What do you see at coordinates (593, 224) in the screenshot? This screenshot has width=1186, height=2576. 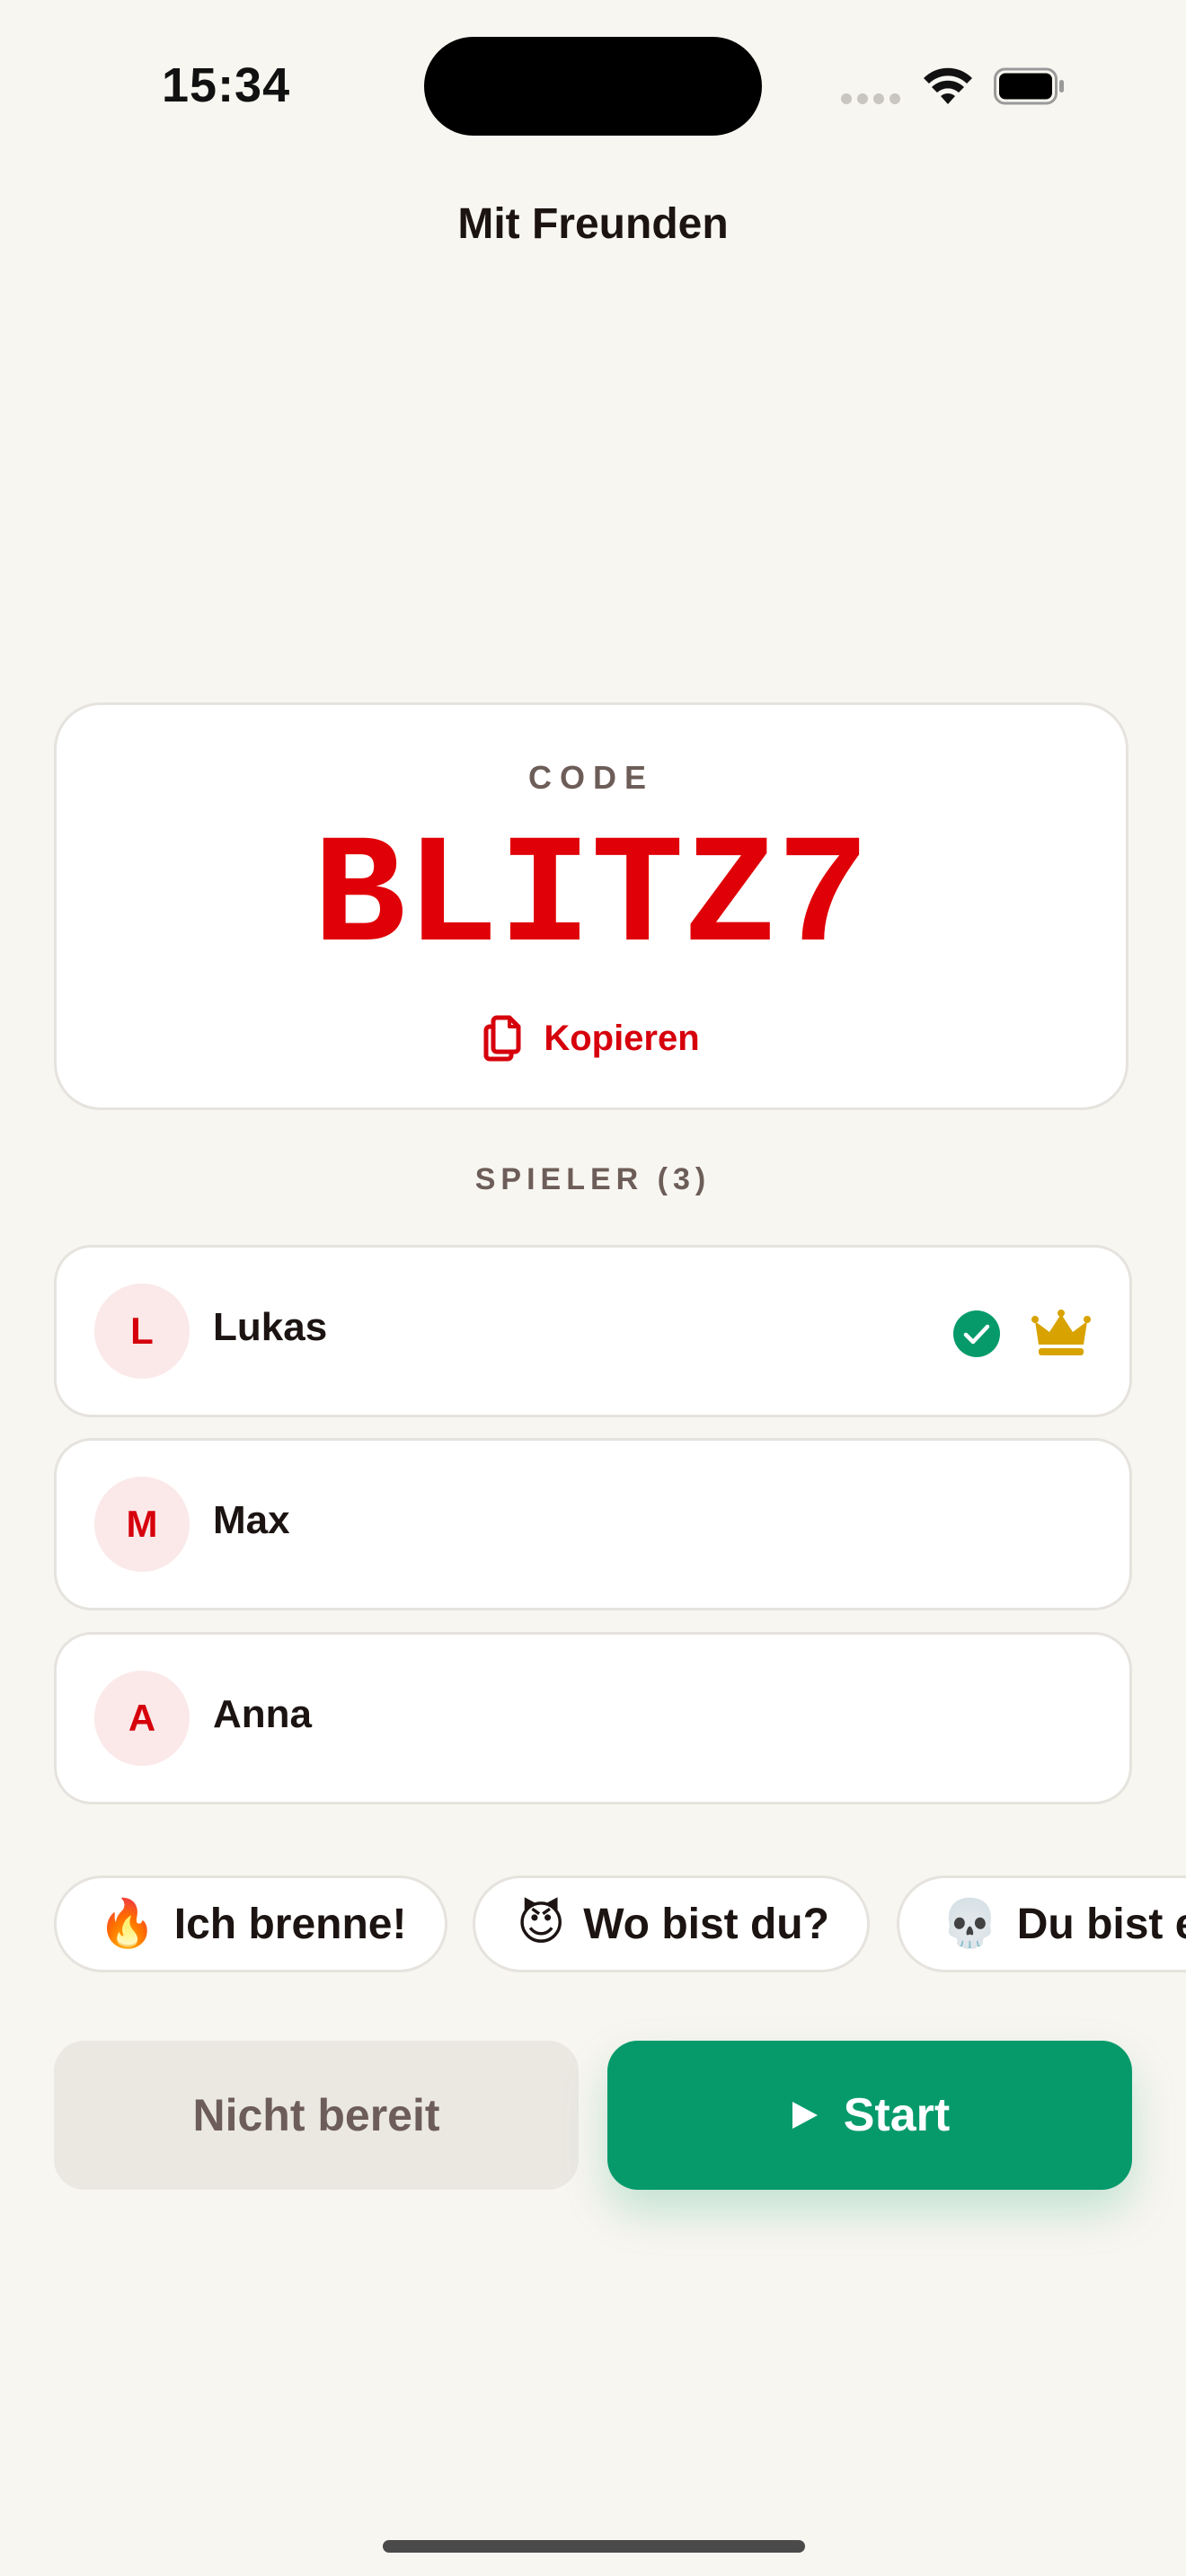 I see `page-title: Mit Freunden` at bounding box center [593, 224].